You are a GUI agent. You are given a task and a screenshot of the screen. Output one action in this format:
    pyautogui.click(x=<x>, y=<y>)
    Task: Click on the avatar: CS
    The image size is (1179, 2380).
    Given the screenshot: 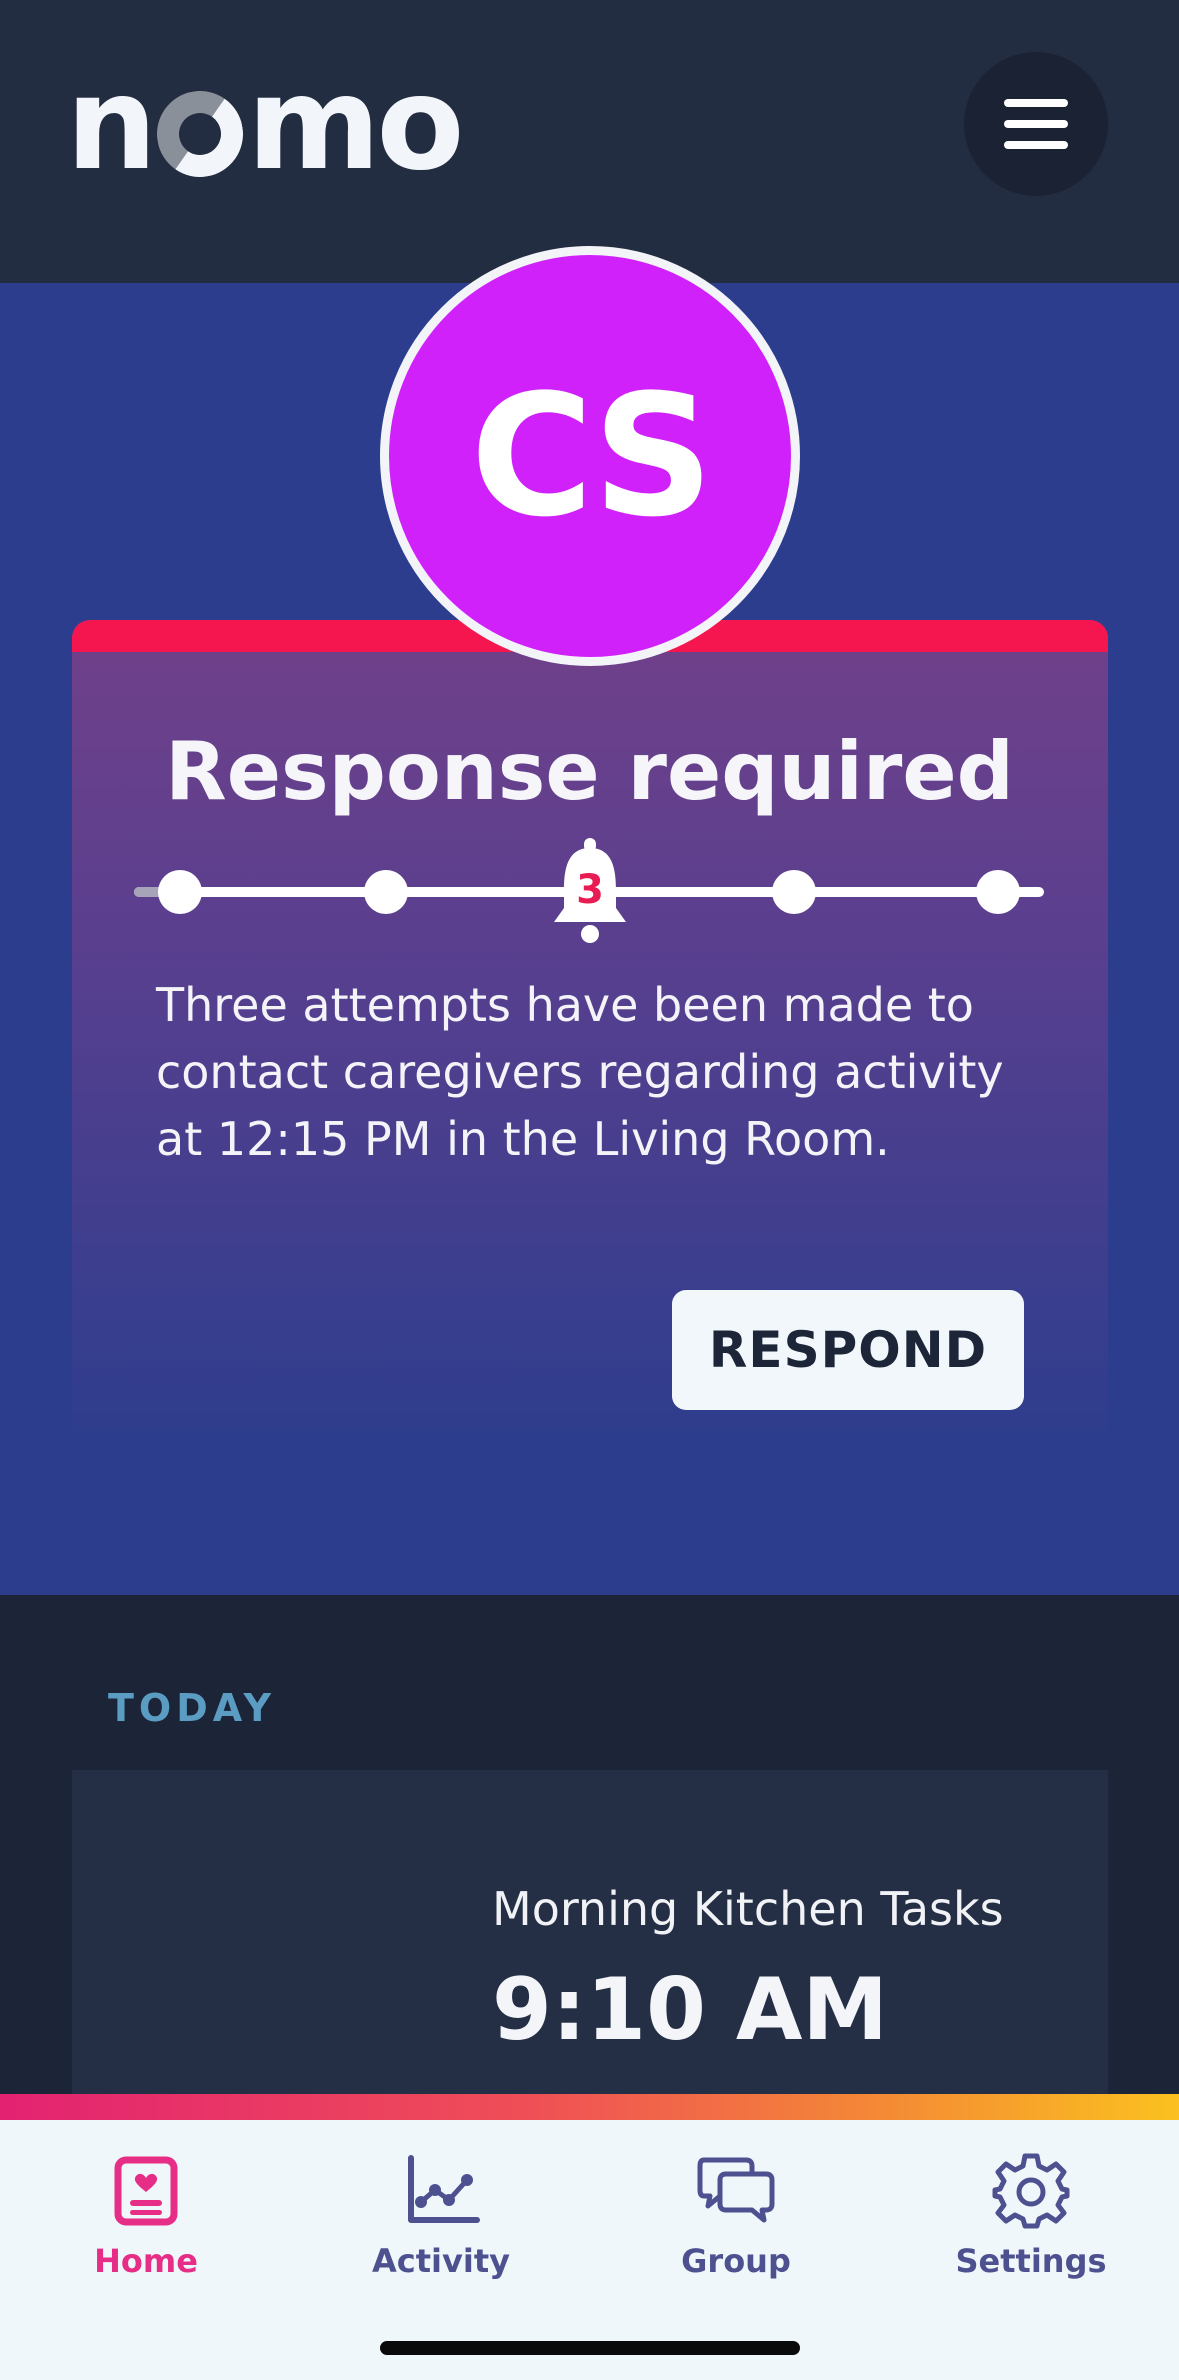 What is the action you would take?
    pyautogui.click(x=590, y=456)
    